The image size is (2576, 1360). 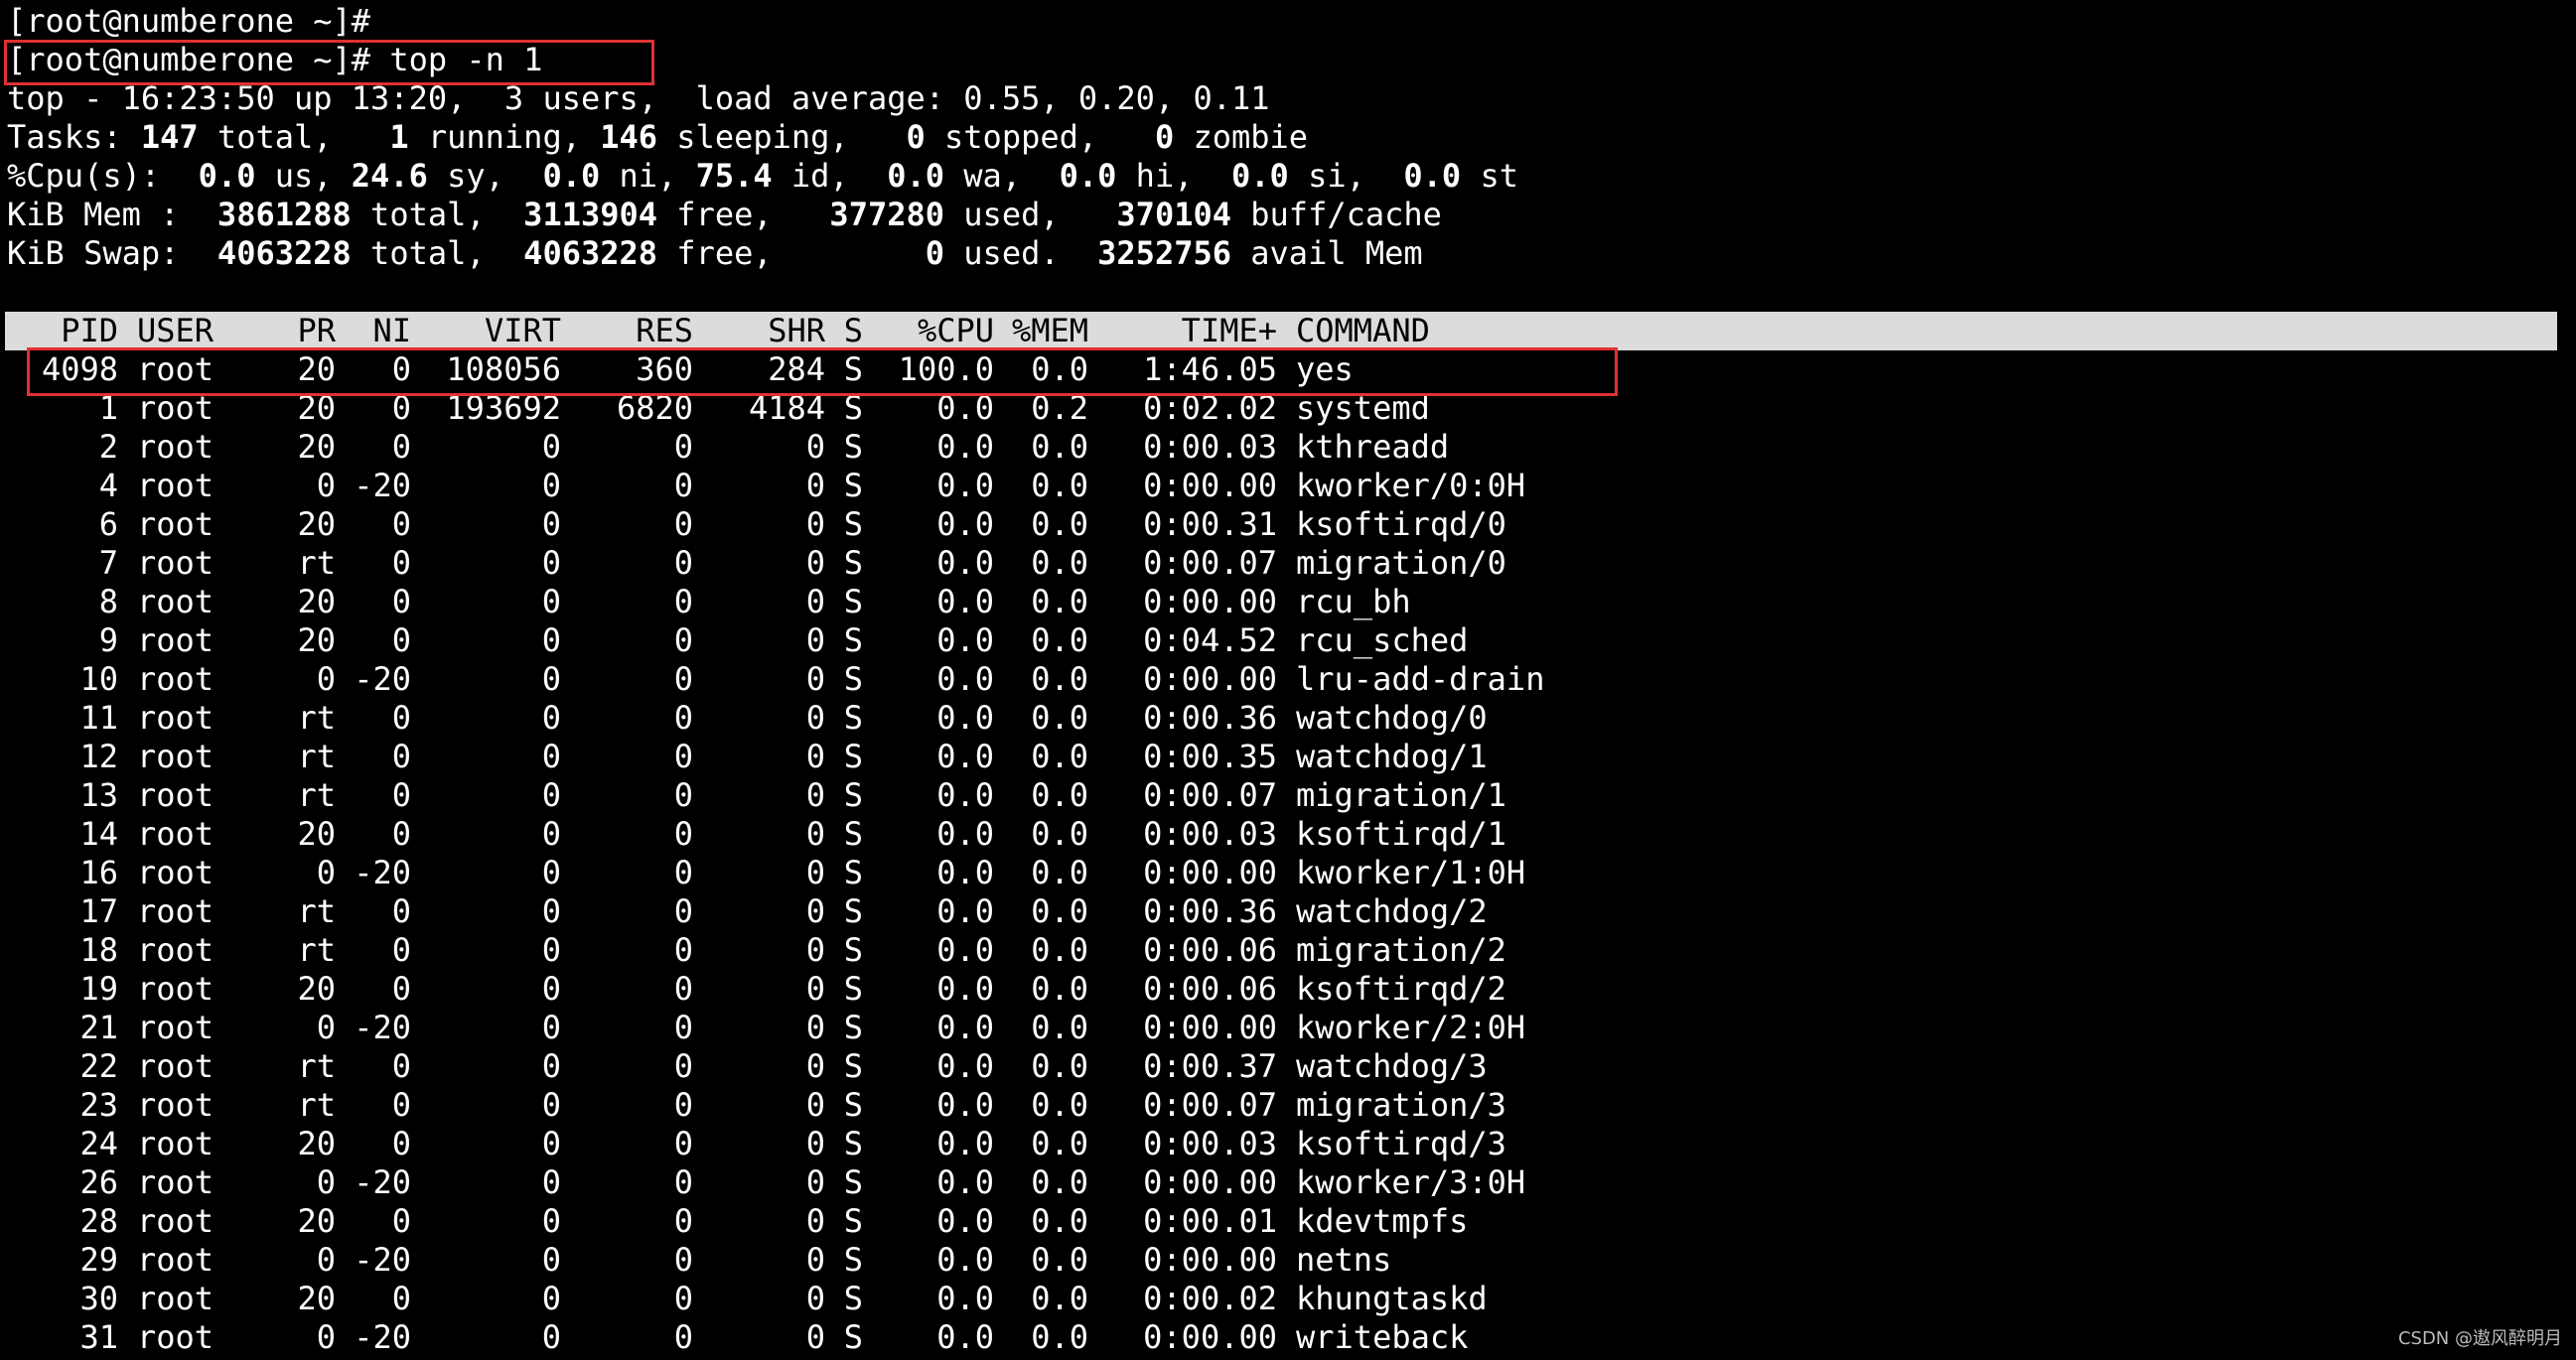 I want to click on mem-free-label: free,, so click(x=725, y=214).